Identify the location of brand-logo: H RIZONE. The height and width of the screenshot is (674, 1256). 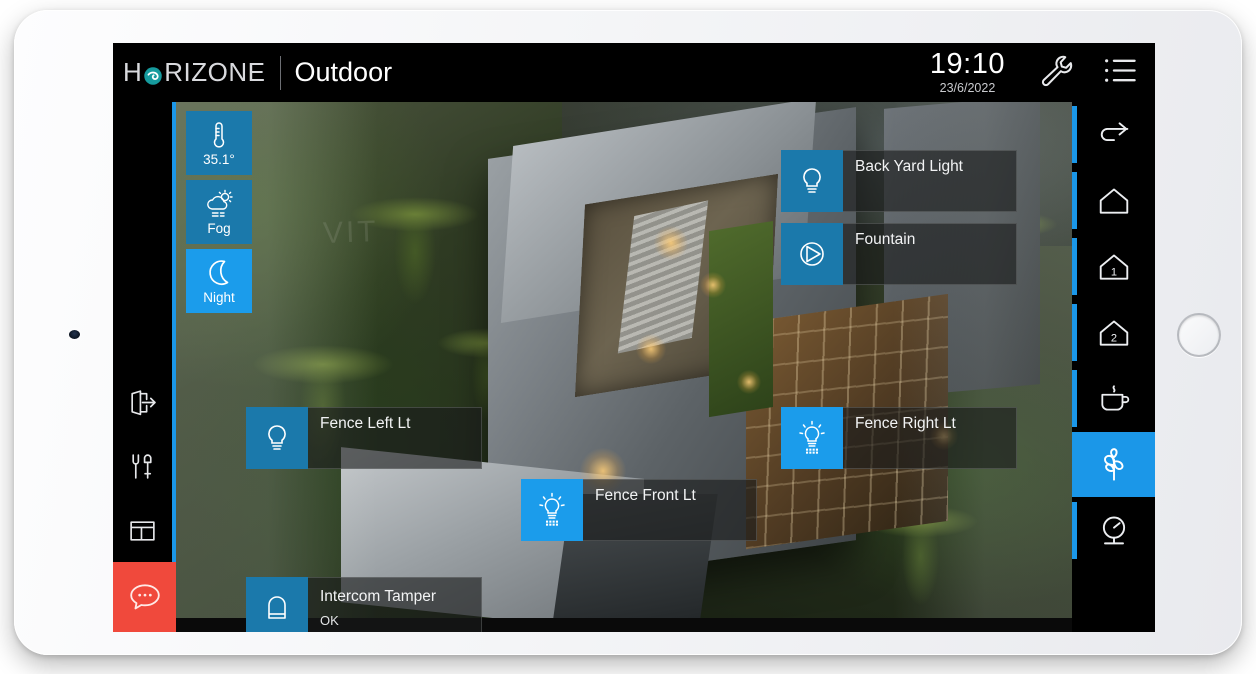
(194, 72).